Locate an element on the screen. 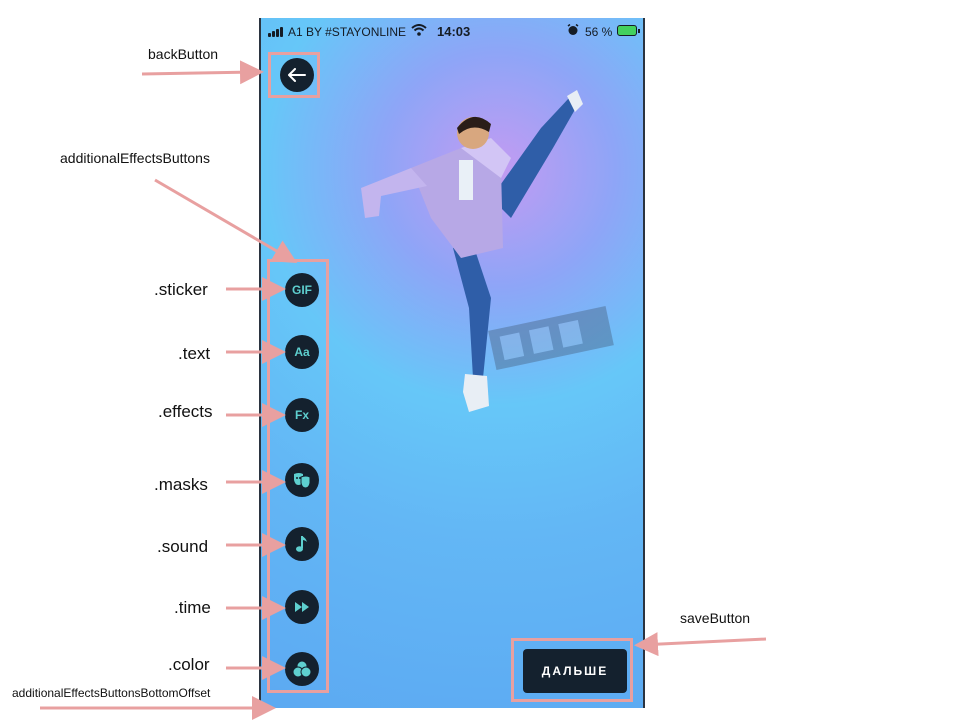 The width and height of the screenshot is (960, 720). annotation-sound: .sound is located at coordinates (183, 546).